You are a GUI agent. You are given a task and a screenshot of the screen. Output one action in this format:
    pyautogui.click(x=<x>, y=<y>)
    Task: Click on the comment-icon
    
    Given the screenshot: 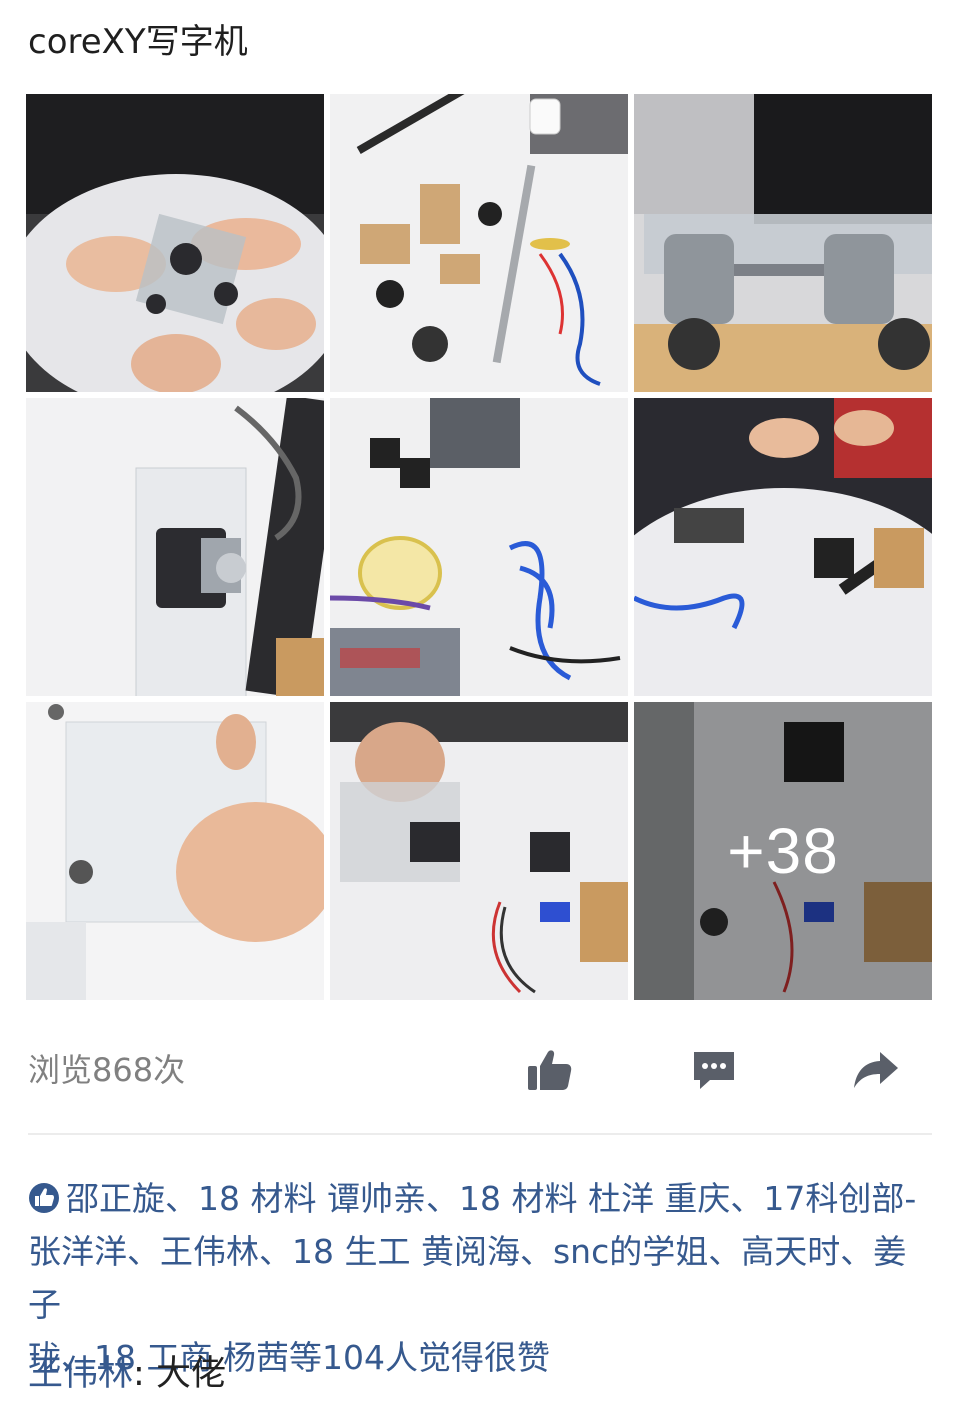 What is the action you would take?
    pyautogui.click(x=714, y=1070)
    